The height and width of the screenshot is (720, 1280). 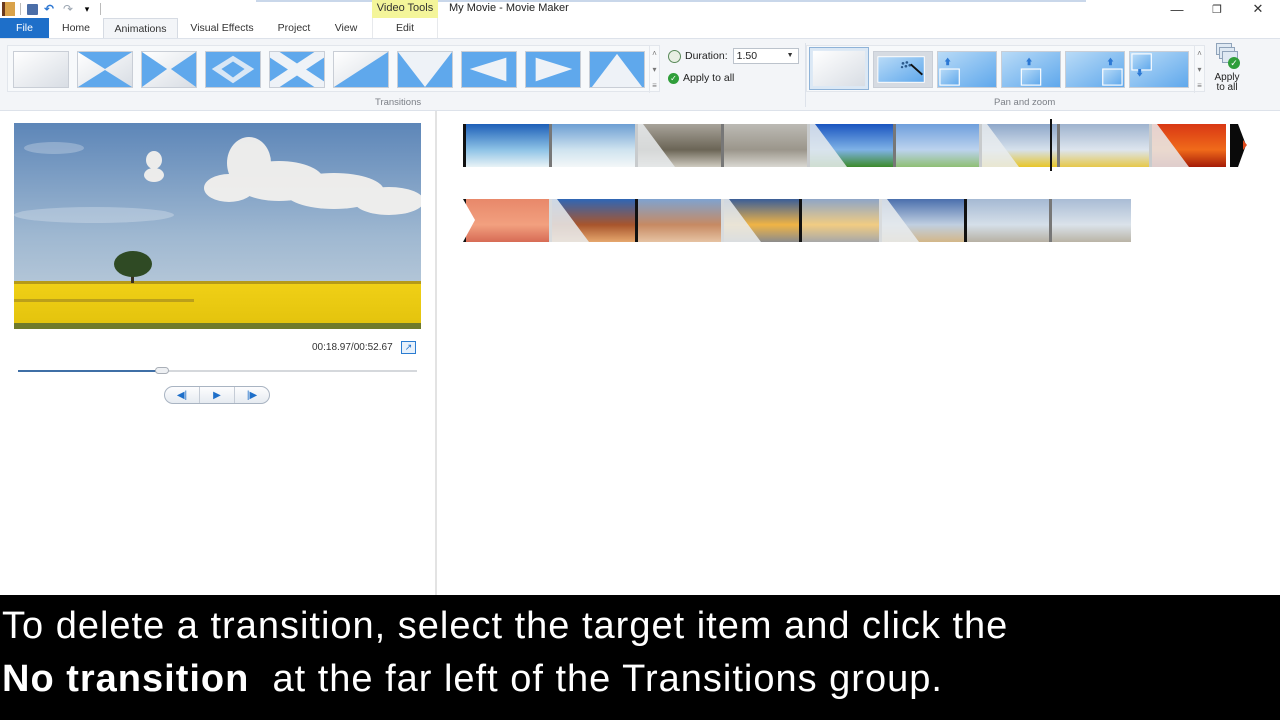 What do you see at coordinates (967, 69) in the screenshot?
I see `pan-zoom-pan-up-left` at bounding box center [967, 69].